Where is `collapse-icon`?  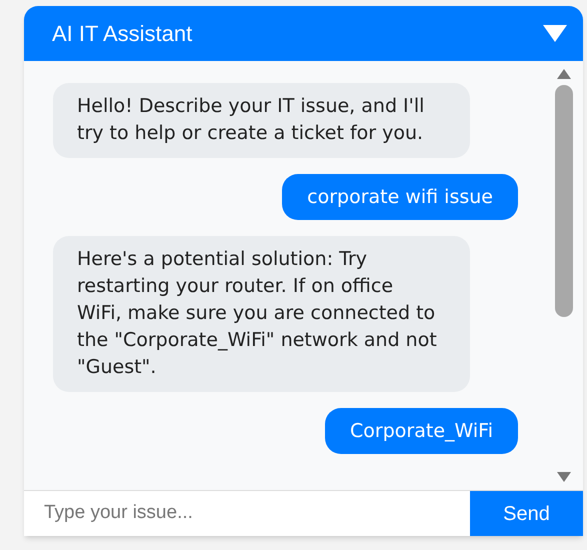
collapse-icon is located at coordinates (555, 33).